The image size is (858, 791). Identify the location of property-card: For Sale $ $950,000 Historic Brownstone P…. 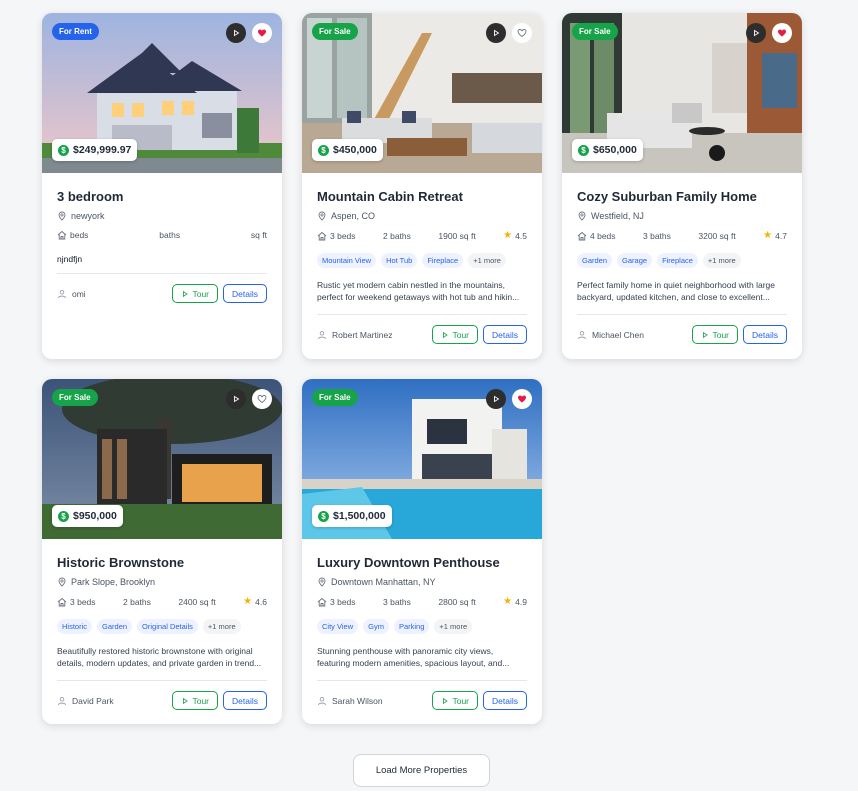
(162, 551).